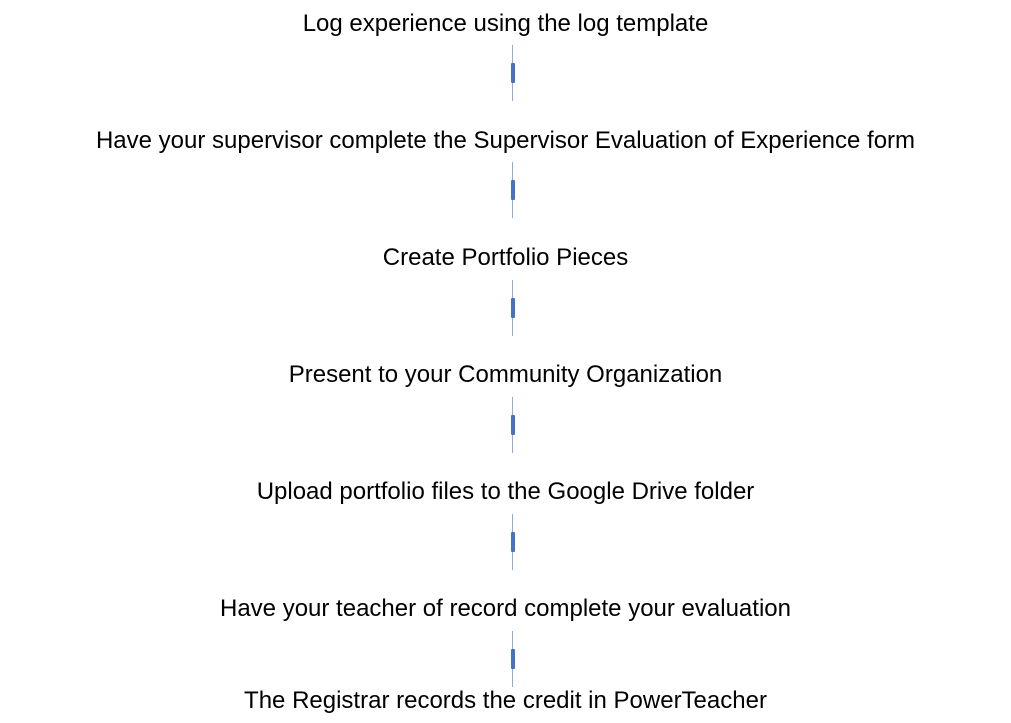 This screenshot has height=723, width=1011. What do you see at coordinates (505, 374) in the screenshot?
I see `step-present-community: Present to your Community Organization` at bounding box center [505, 374].